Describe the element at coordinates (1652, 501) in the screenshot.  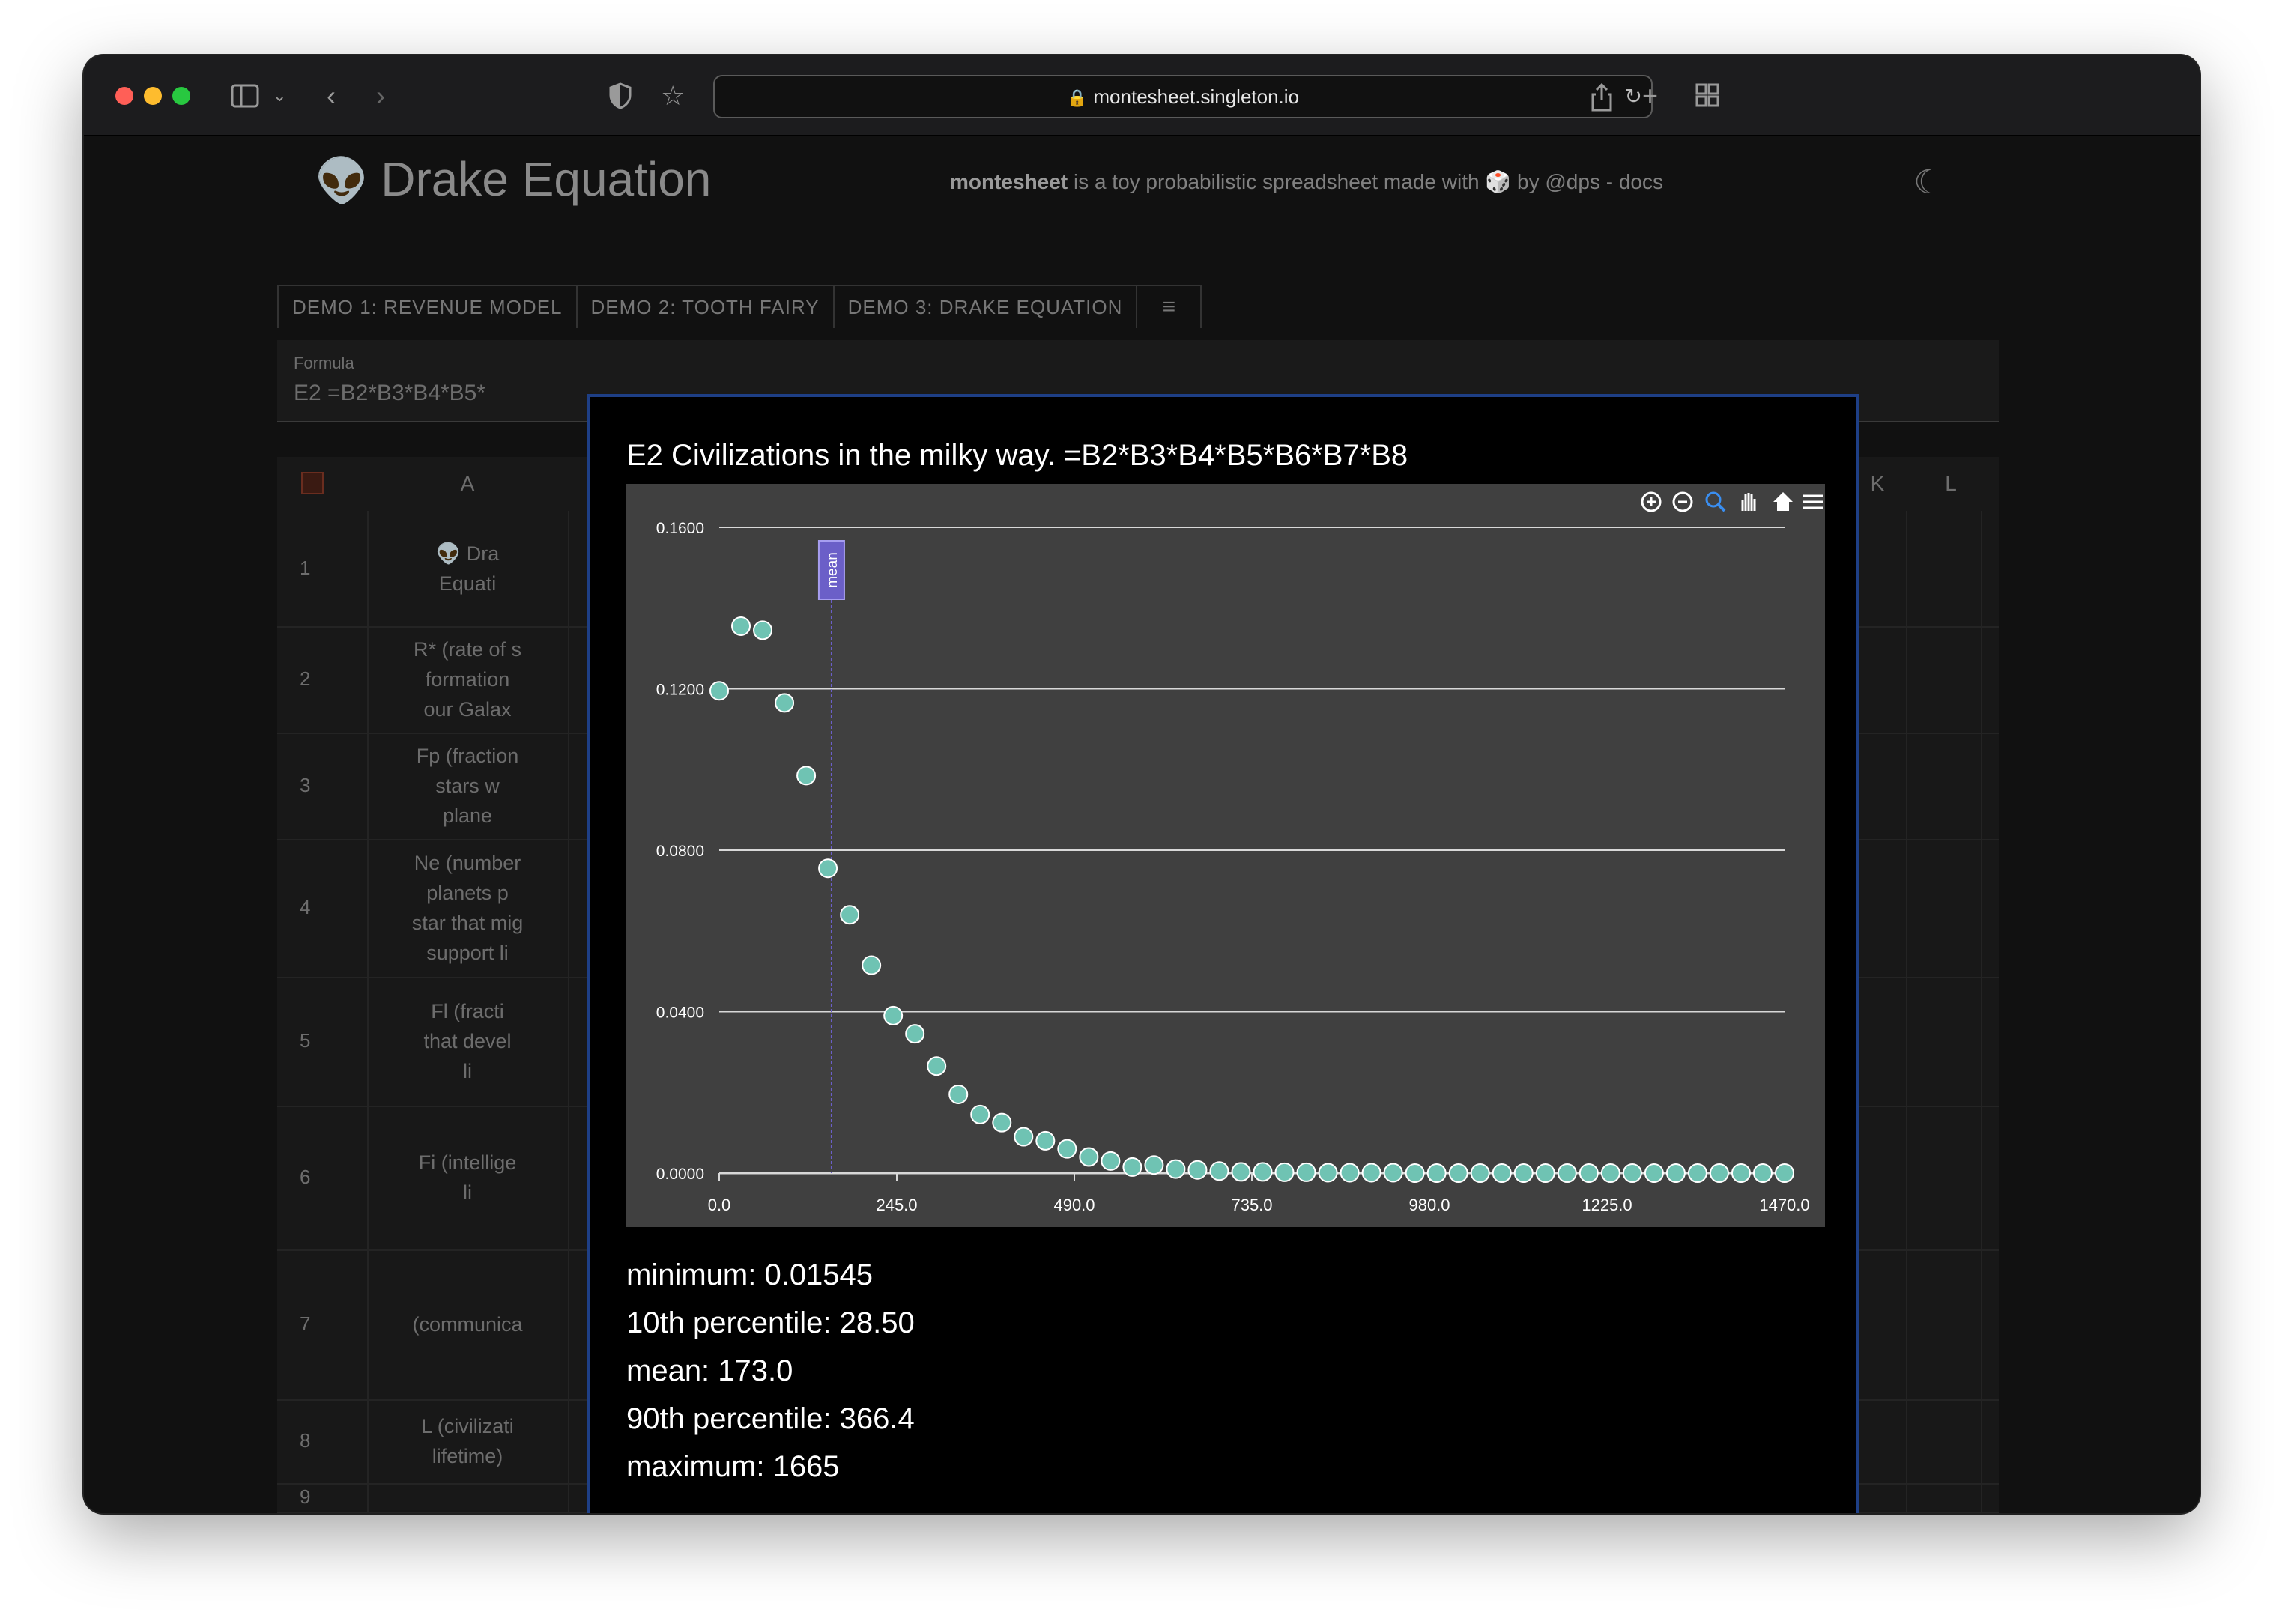
I see `zoom-in-icon` at that location.